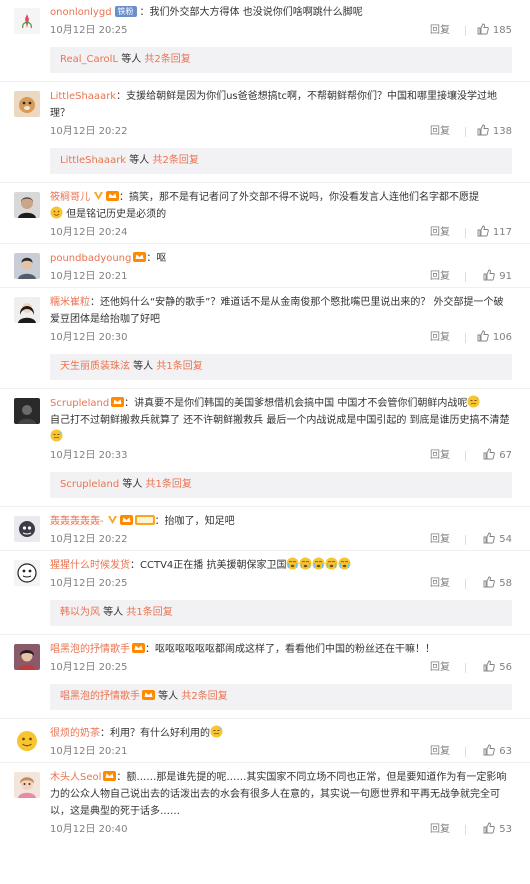 The image size is (530, 884). Describe the element at coordinates (77, 521) in the screenshot. I see `comment-username: 轰轰轰轰轰-` at that location.